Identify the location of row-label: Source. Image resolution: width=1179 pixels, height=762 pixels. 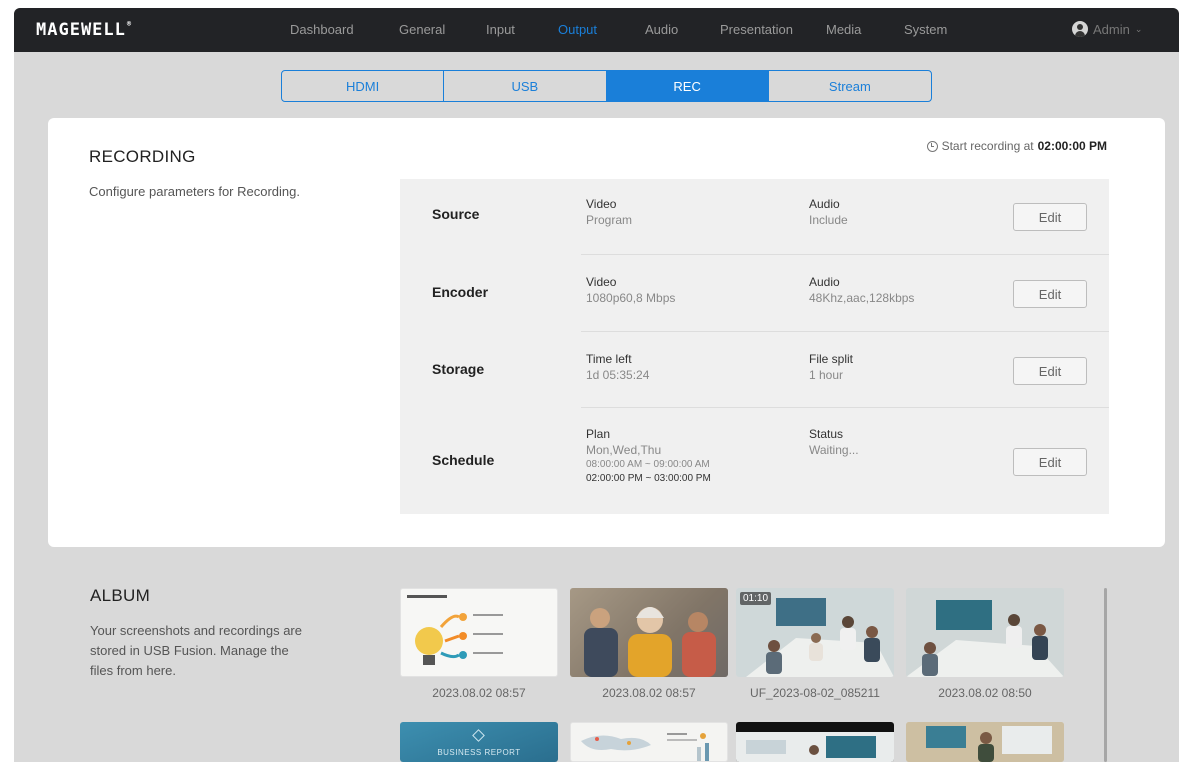
(456, 214).